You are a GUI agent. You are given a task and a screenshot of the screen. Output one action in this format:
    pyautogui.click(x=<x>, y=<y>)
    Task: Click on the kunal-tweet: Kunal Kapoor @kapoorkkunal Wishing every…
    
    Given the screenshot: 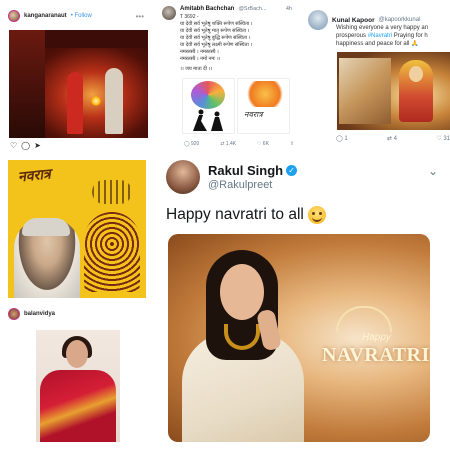 What is the action you would take?
    pyautogui.click(x=376, y=75)
    